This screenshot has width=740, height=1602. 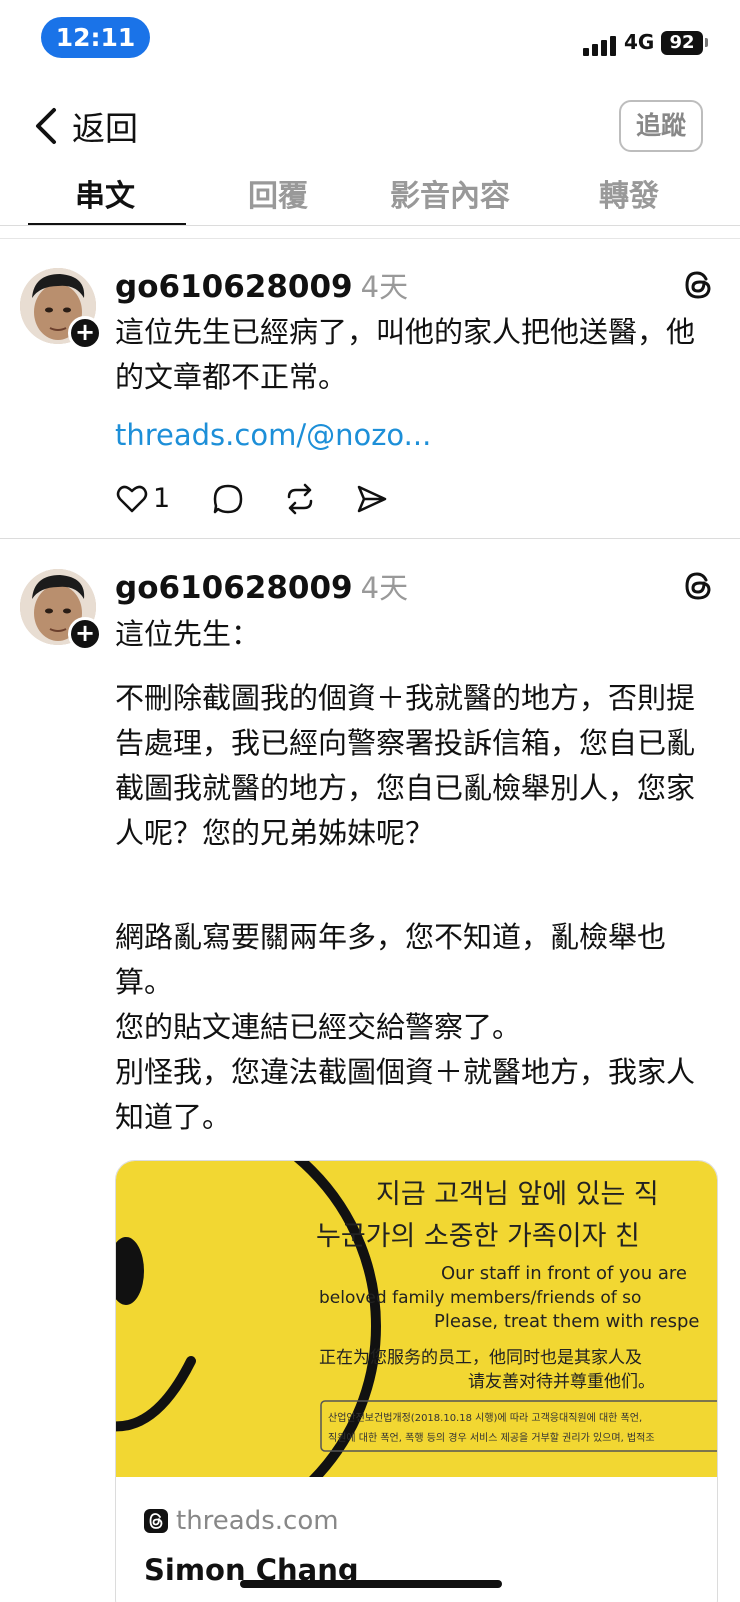 I want to click on post-text-line: 這位先生：, so click(x=188, y=634).